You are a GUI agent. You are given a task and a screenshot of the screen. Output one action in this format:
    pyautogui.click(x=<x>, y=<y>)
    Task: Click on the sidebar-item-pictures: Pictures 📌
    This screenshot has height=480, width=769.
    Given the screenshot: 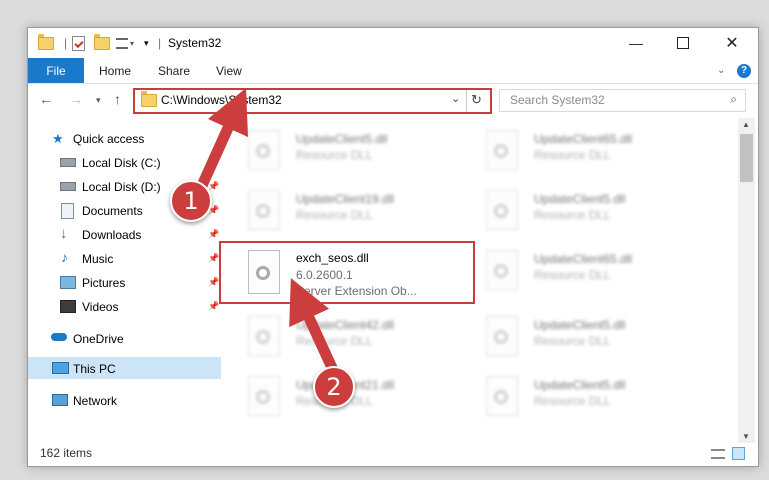 What is the action you would take?
    pyautogui.click(x=124, y=282)
    